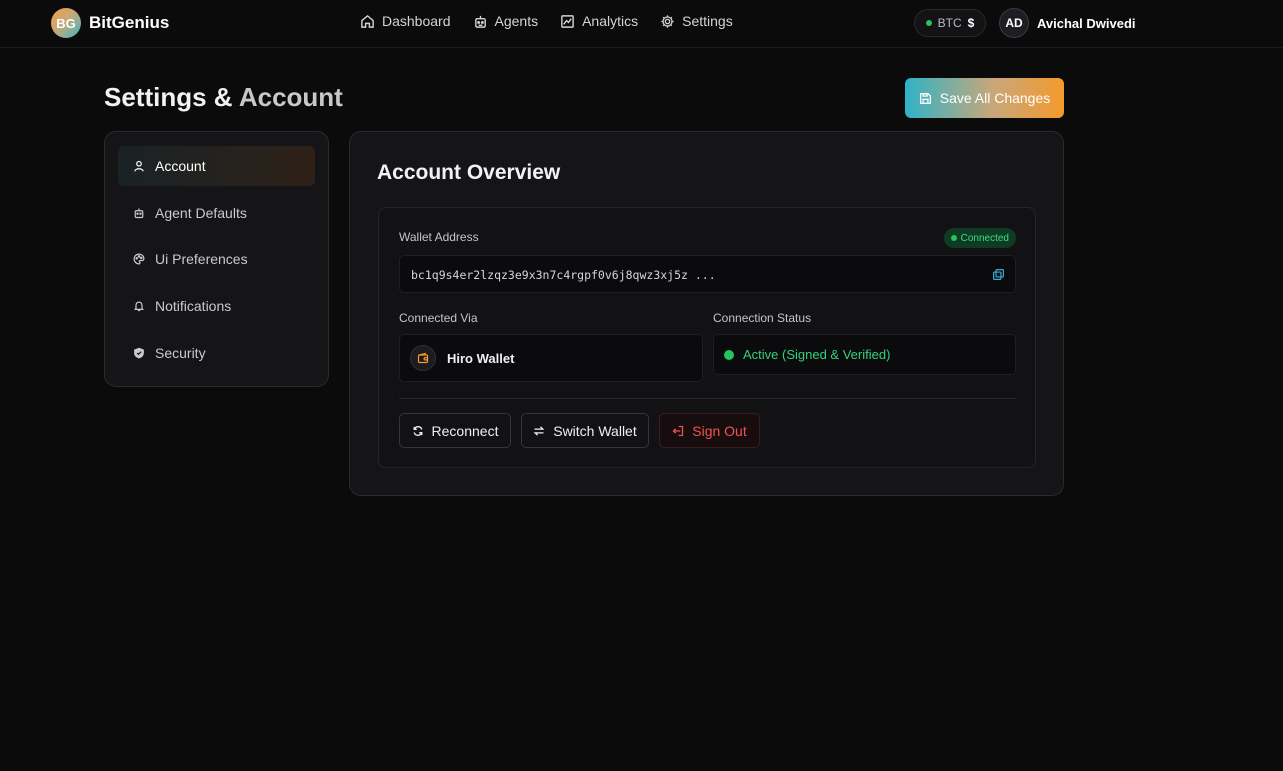 The height and width of the screenshot is (771, 1283). I want to click on gear-icon, so click(667, 21).